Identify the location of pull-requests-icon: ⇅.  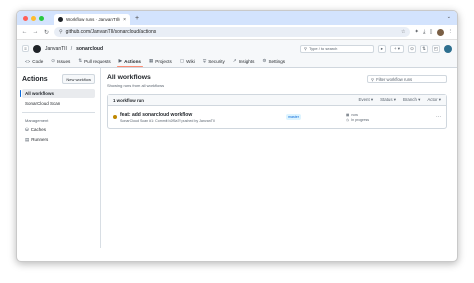
(424, 48).